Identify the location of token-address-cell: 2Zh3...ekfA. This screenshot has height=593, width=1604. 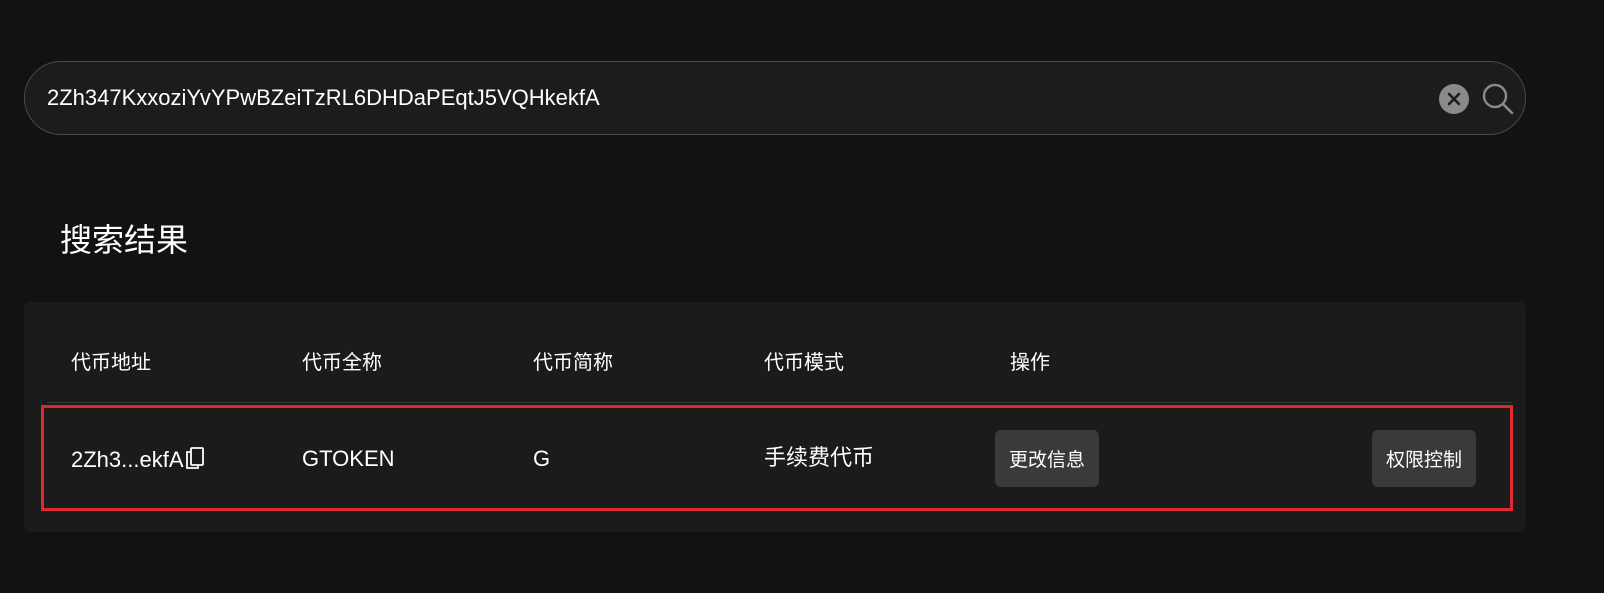
(138, 459).